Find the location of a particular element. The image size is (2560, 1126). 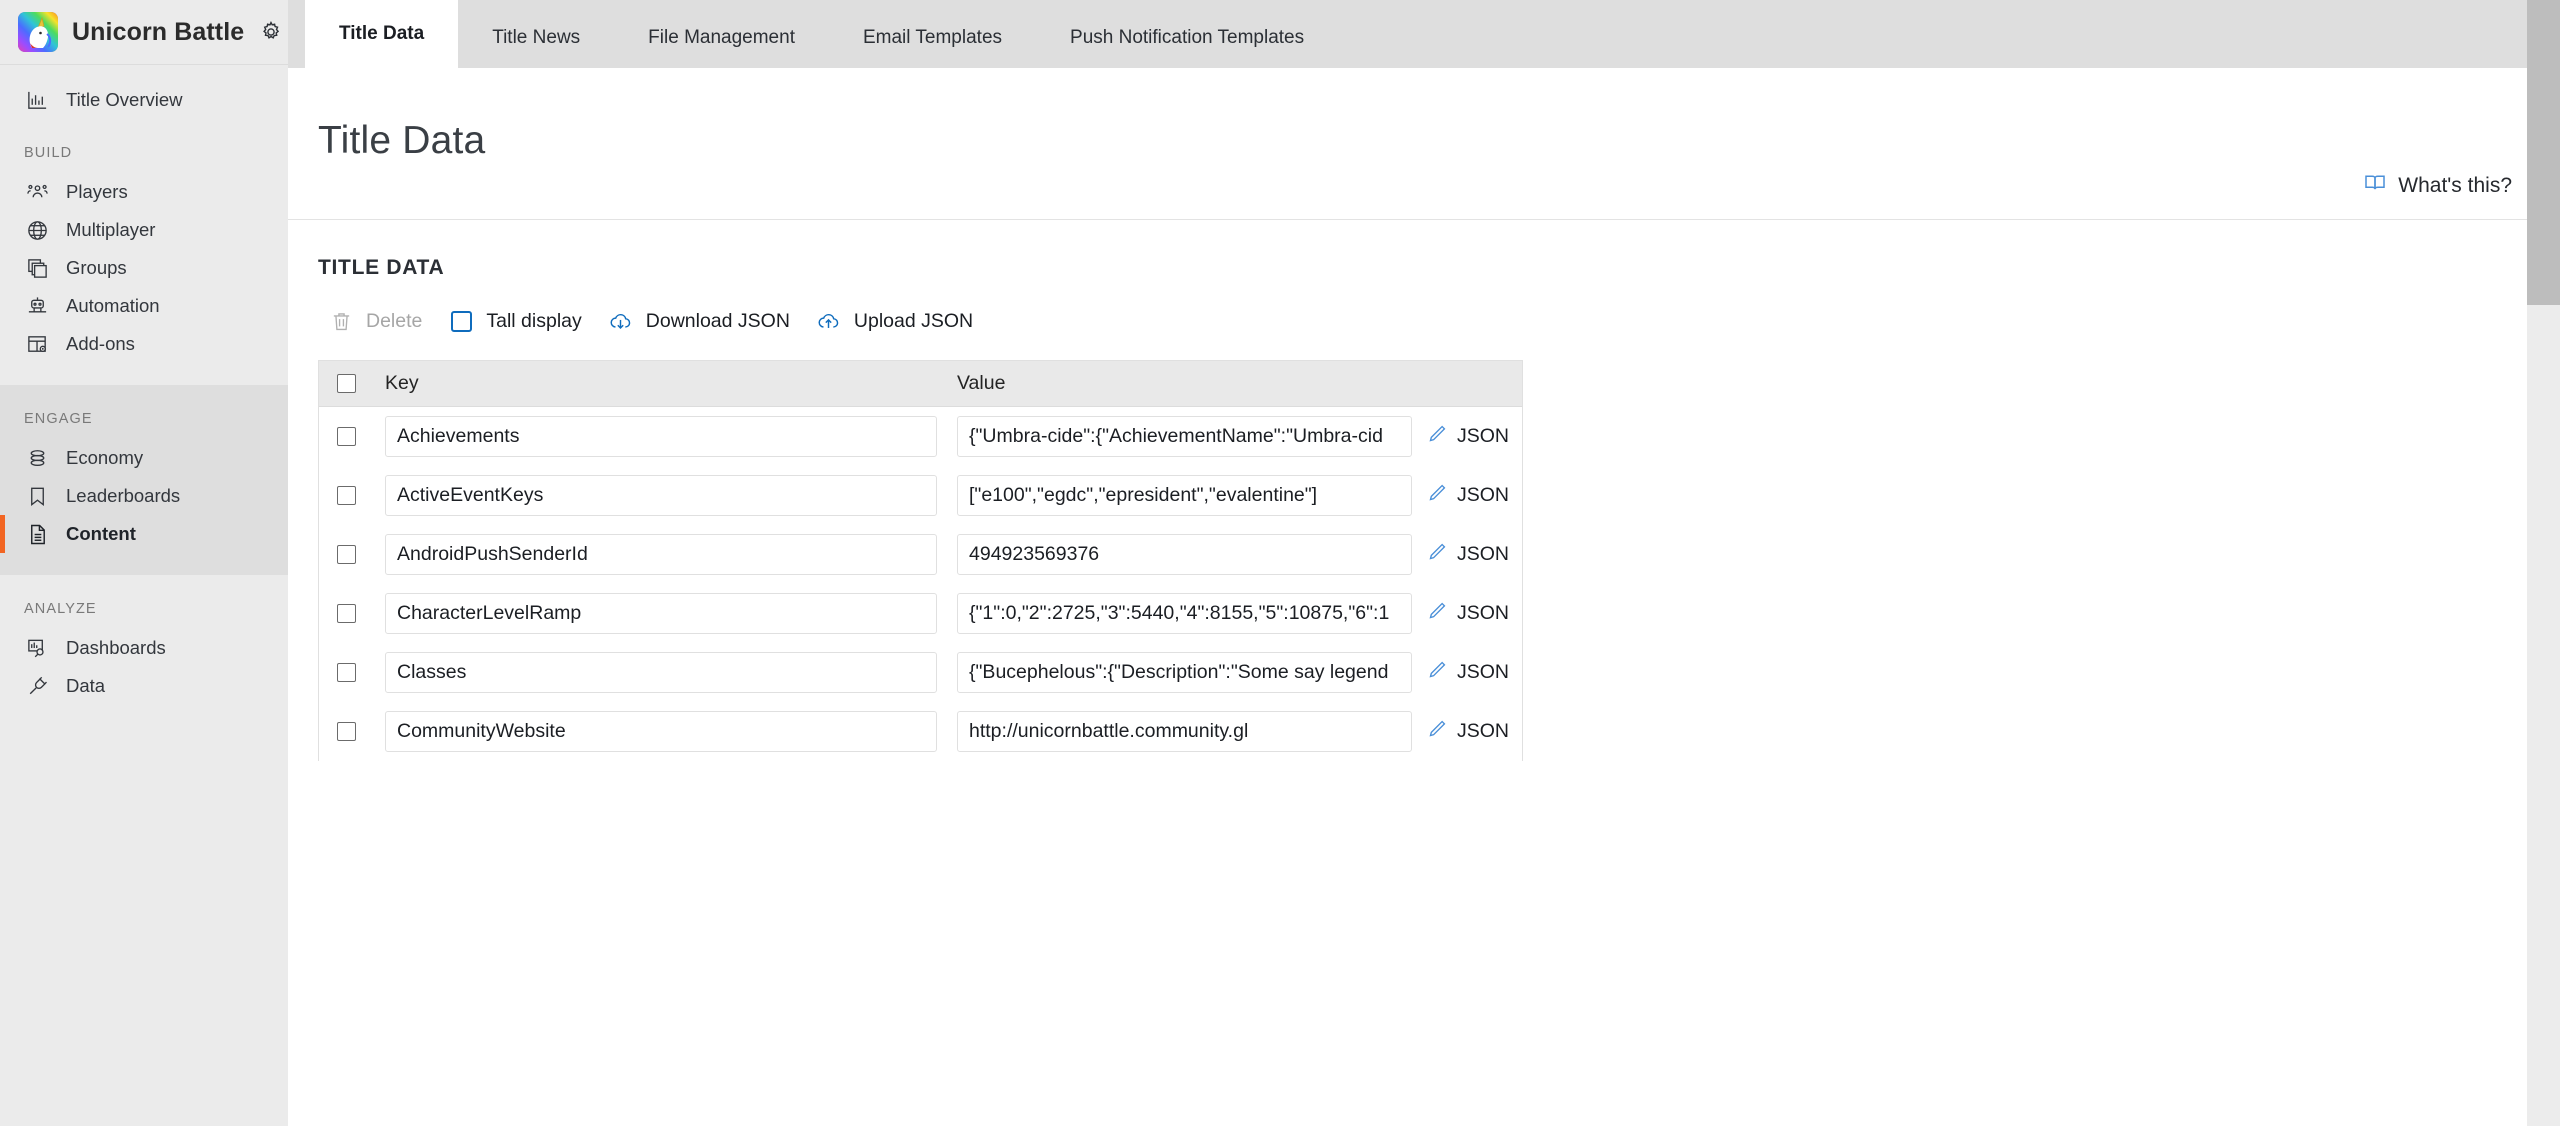

sidebar-item-groups: Groups is located at coordinates (144, 268).